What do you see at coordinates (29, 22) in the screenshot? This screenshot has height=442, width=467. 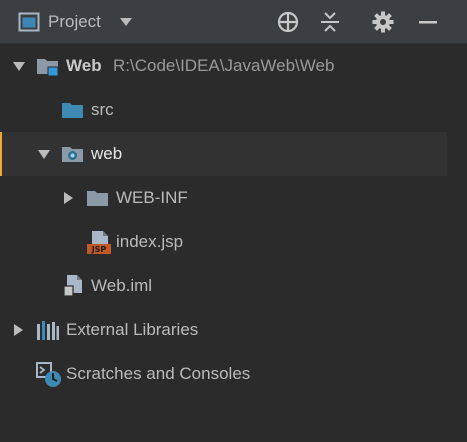 I see `project-view-icon` at bounding box center [29, 22].